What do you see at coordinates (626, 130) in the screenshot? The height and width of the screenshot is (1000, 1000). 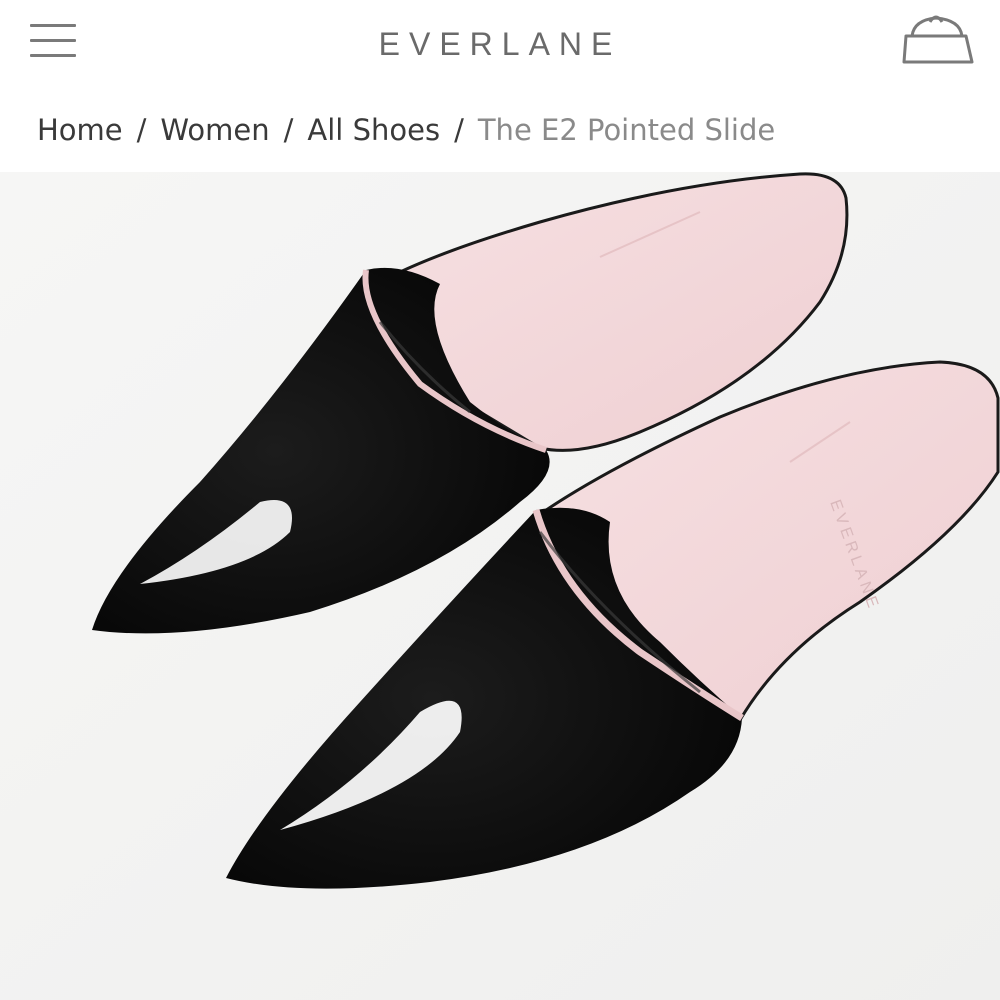 I see `breadcrumb-current-page: The E2 Pointed Slide` at bounding box center [626, 130].